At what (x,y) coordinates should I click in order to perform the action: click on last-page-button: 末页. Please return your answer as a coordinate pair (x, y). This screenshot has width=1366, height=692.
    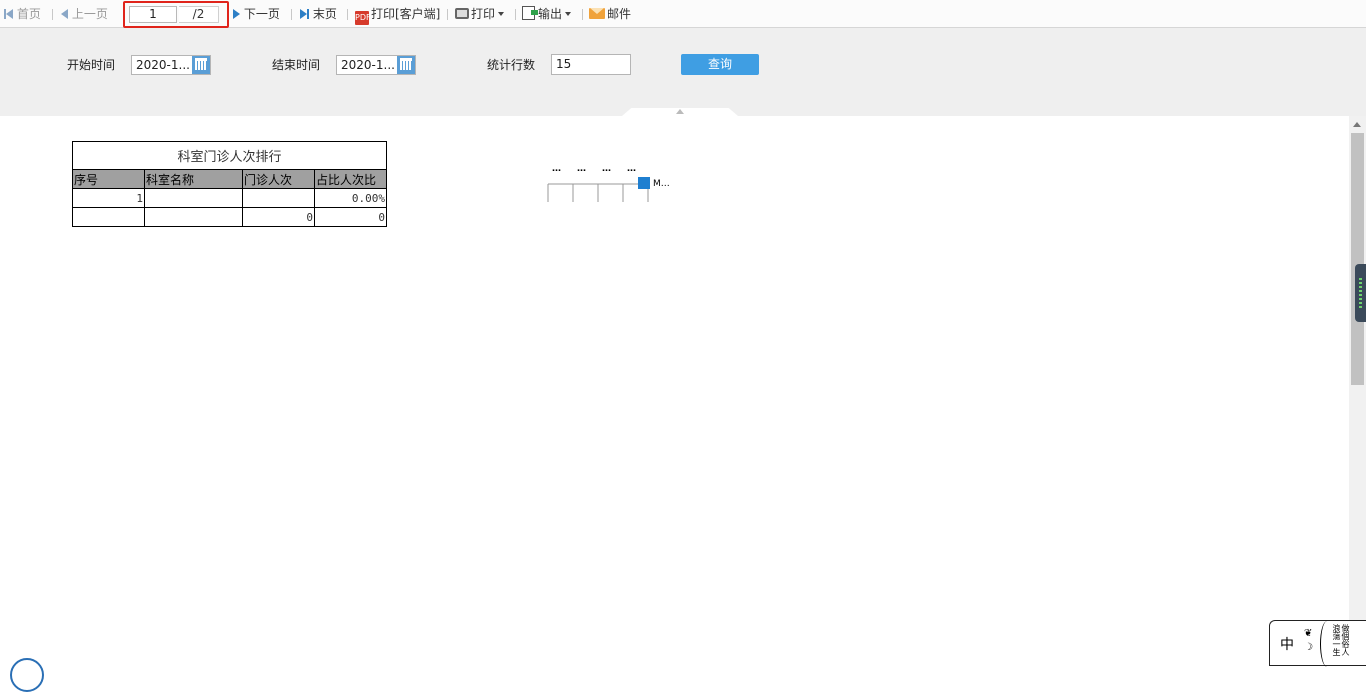
    Looking at the image, I should click on (318, 14).